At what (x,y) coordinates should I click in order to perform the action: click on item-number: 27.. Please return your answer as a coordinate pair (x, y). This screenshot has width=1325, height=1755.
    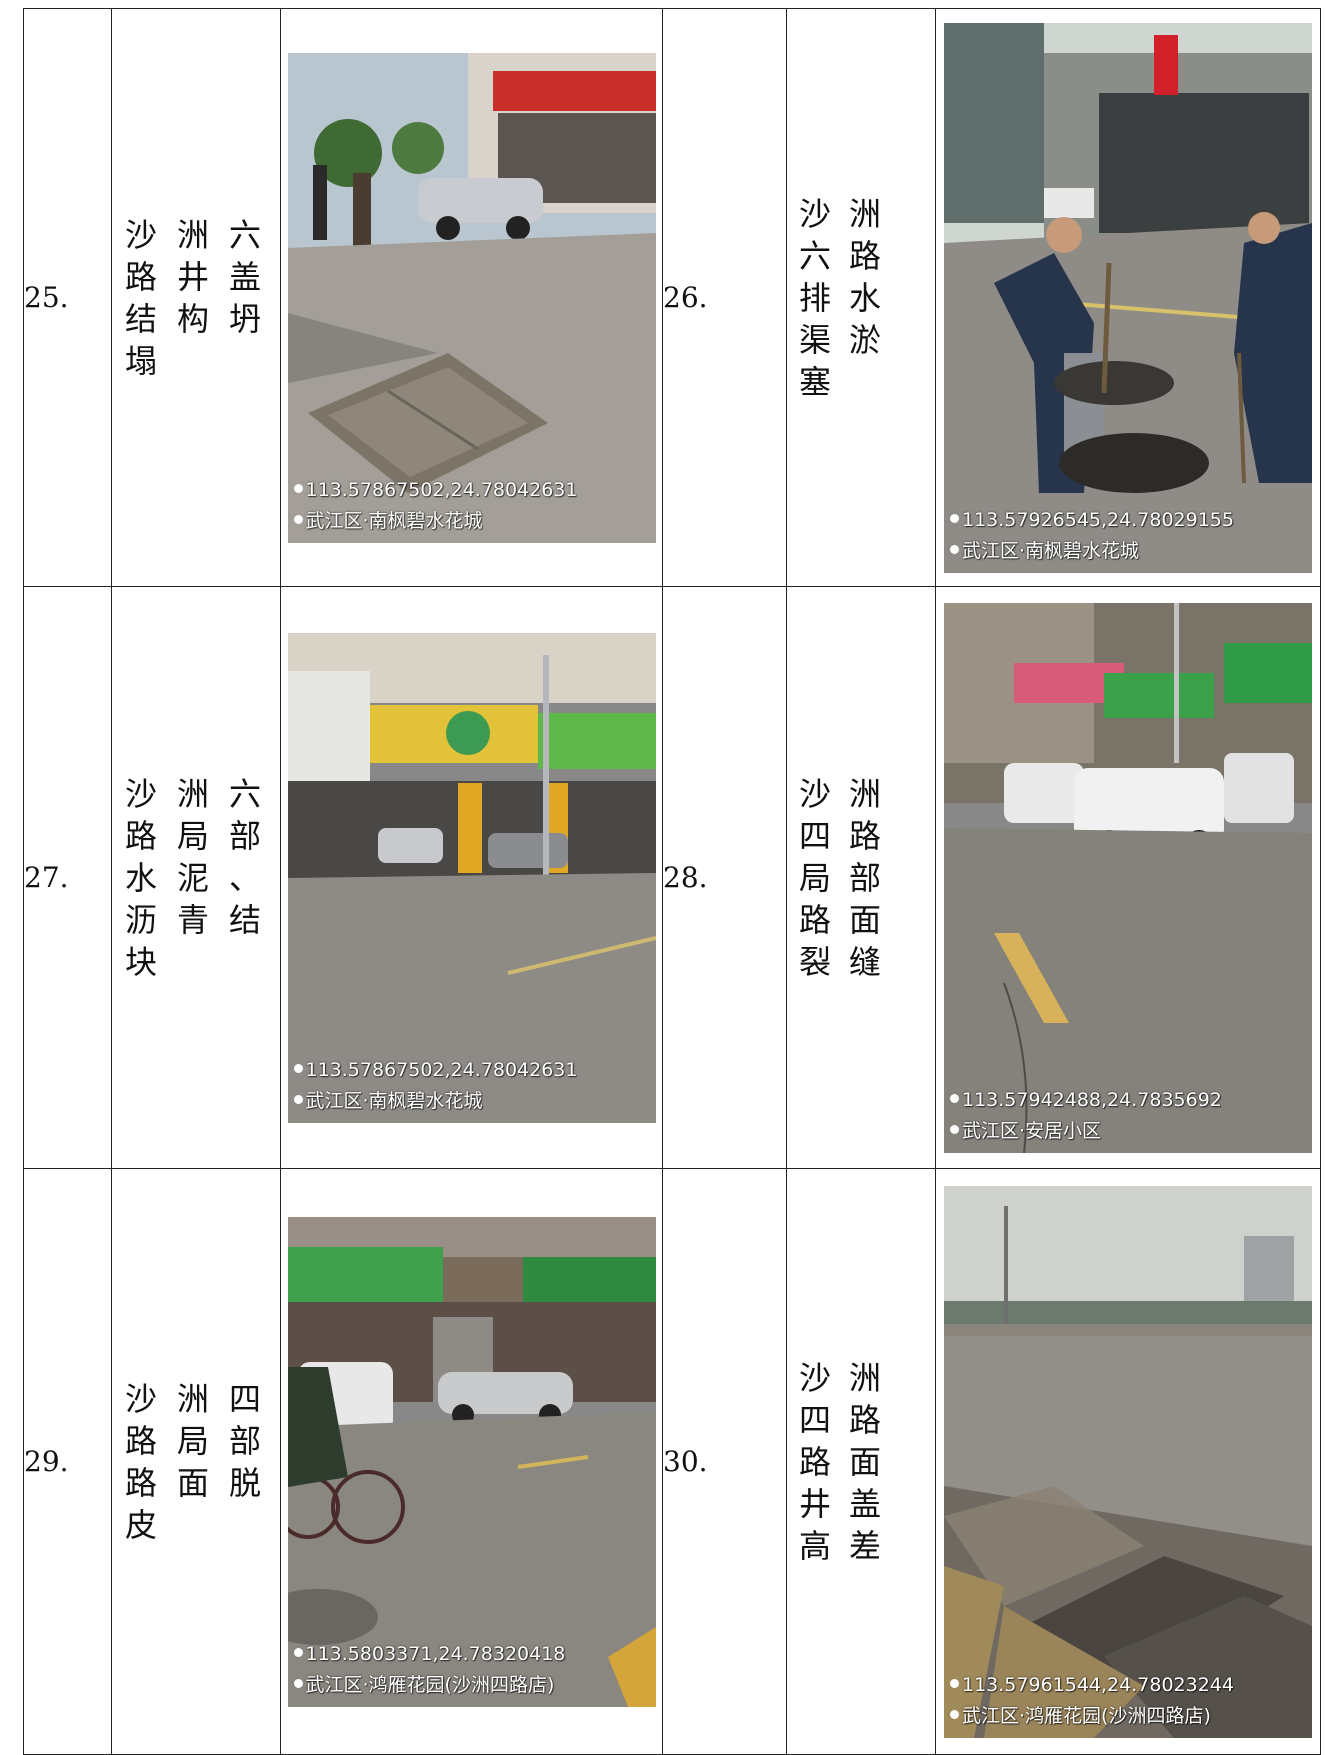
    Looking at the image, I should click on (46, 877).